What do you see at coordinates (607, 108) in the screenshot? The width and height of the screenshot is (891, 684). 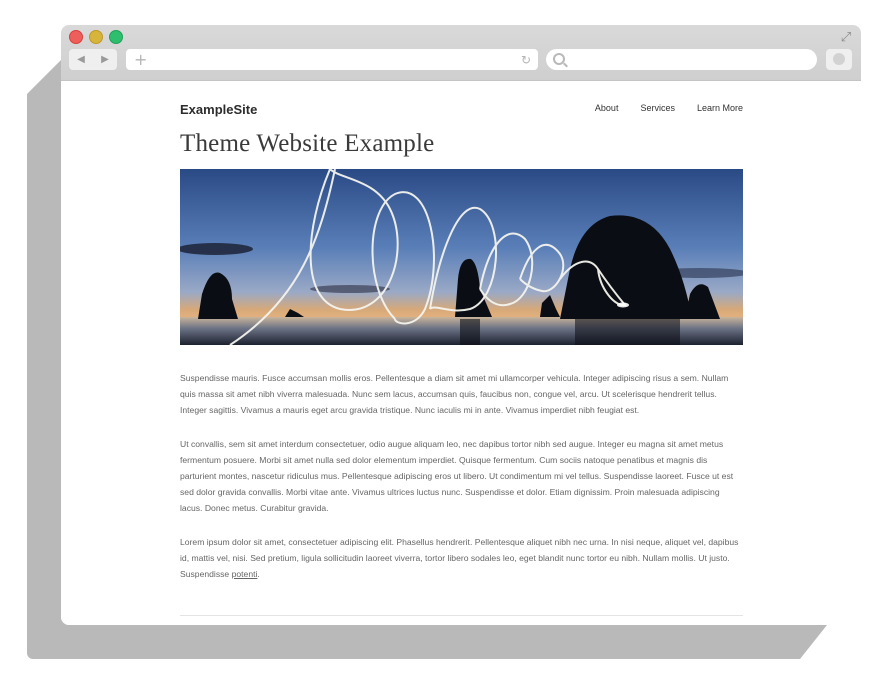 I see `nav-link-about: About` at bounding box center [607, 108].